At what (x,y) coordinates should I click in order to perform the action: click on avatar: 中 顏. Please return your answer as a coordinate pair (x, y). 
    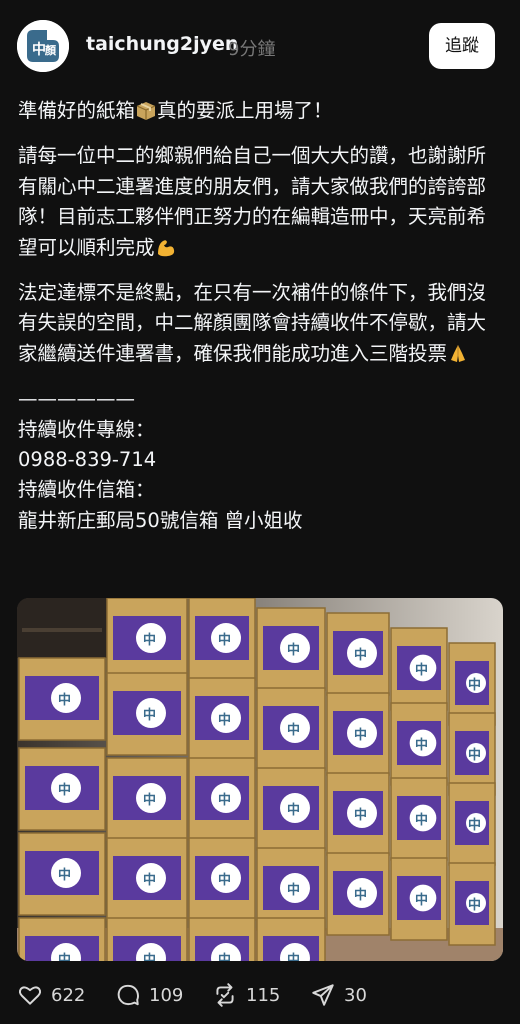
    Looking at the image, I should click on (43, 46).